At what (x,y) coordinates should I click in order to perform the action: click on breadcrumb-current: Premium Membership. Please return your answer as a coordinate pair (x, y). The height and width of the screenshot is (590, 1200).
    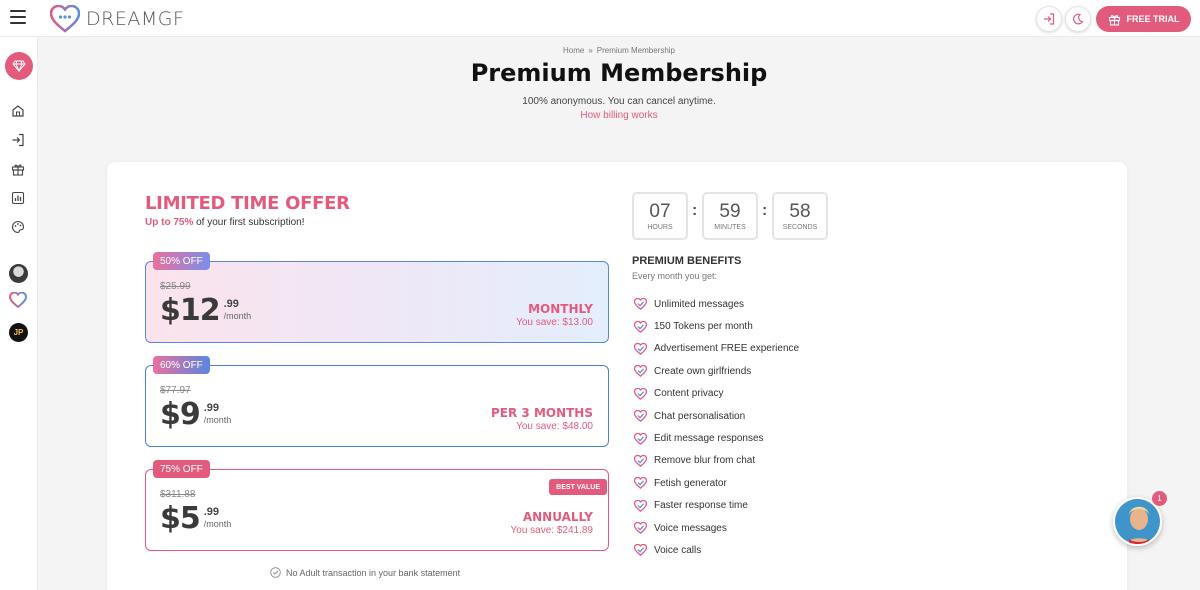
    Looking at the image, I should click on (636, 50).